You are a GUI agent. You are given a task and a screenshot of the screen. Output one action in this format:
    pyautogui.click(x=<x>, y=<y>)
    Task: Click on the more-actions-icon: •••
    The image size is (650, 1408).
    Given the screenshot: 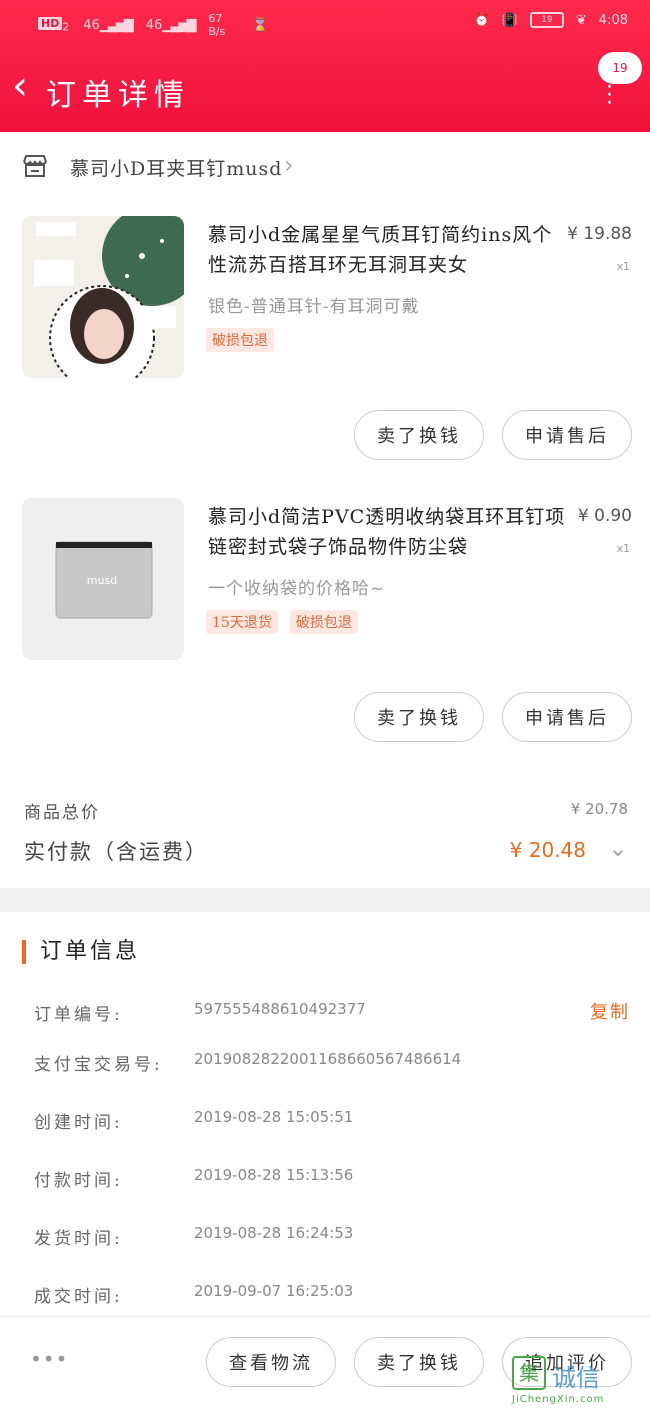 What is the action you would take?
    pyautogui.click(x=49, y=1359)
    